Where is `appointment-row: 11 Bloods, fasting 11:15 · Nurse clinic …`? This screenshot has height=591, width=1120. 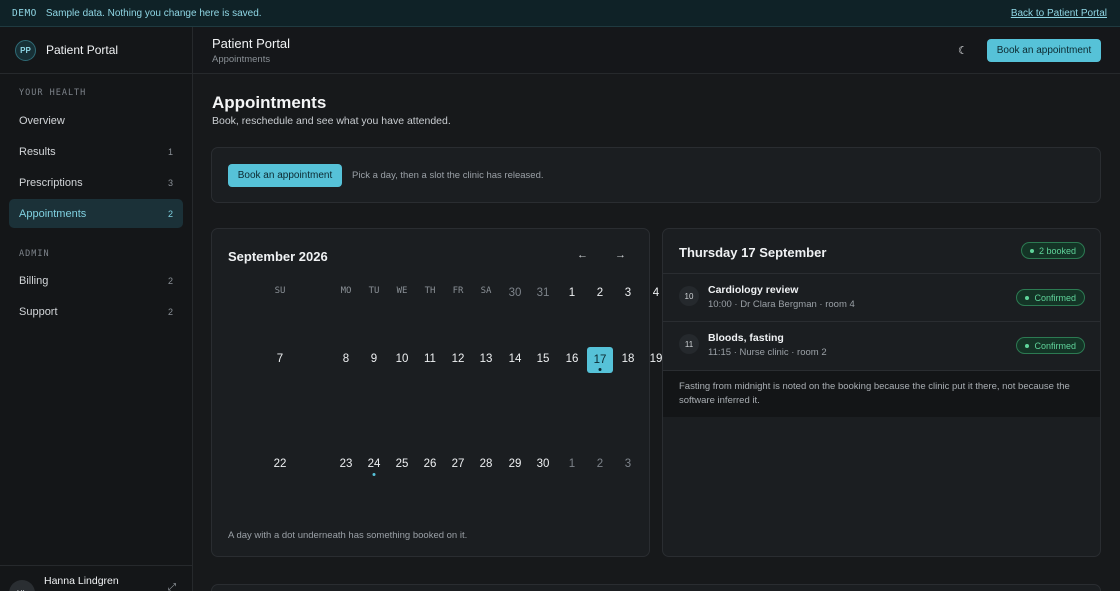
appointment-row: 11 Bloods, fasting 11:15 · Nurse clinic … is located at coordinates (881, 345).